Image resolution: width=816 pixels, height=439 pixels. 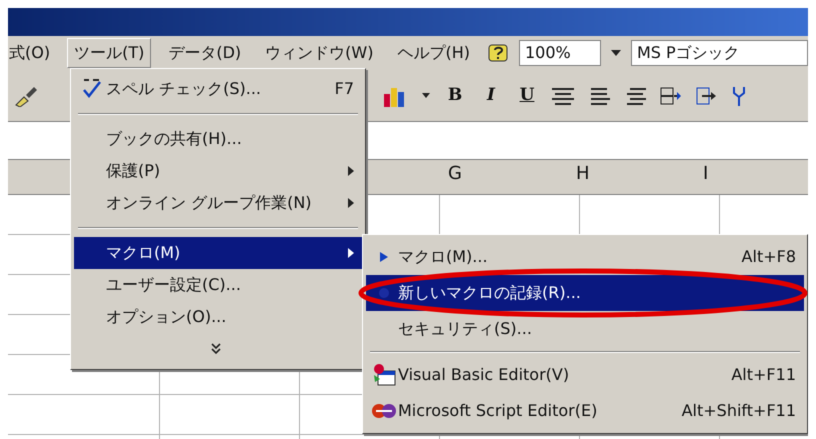 I want to click on shortcut-label: Alt+F8, so click(x=769, y=257).